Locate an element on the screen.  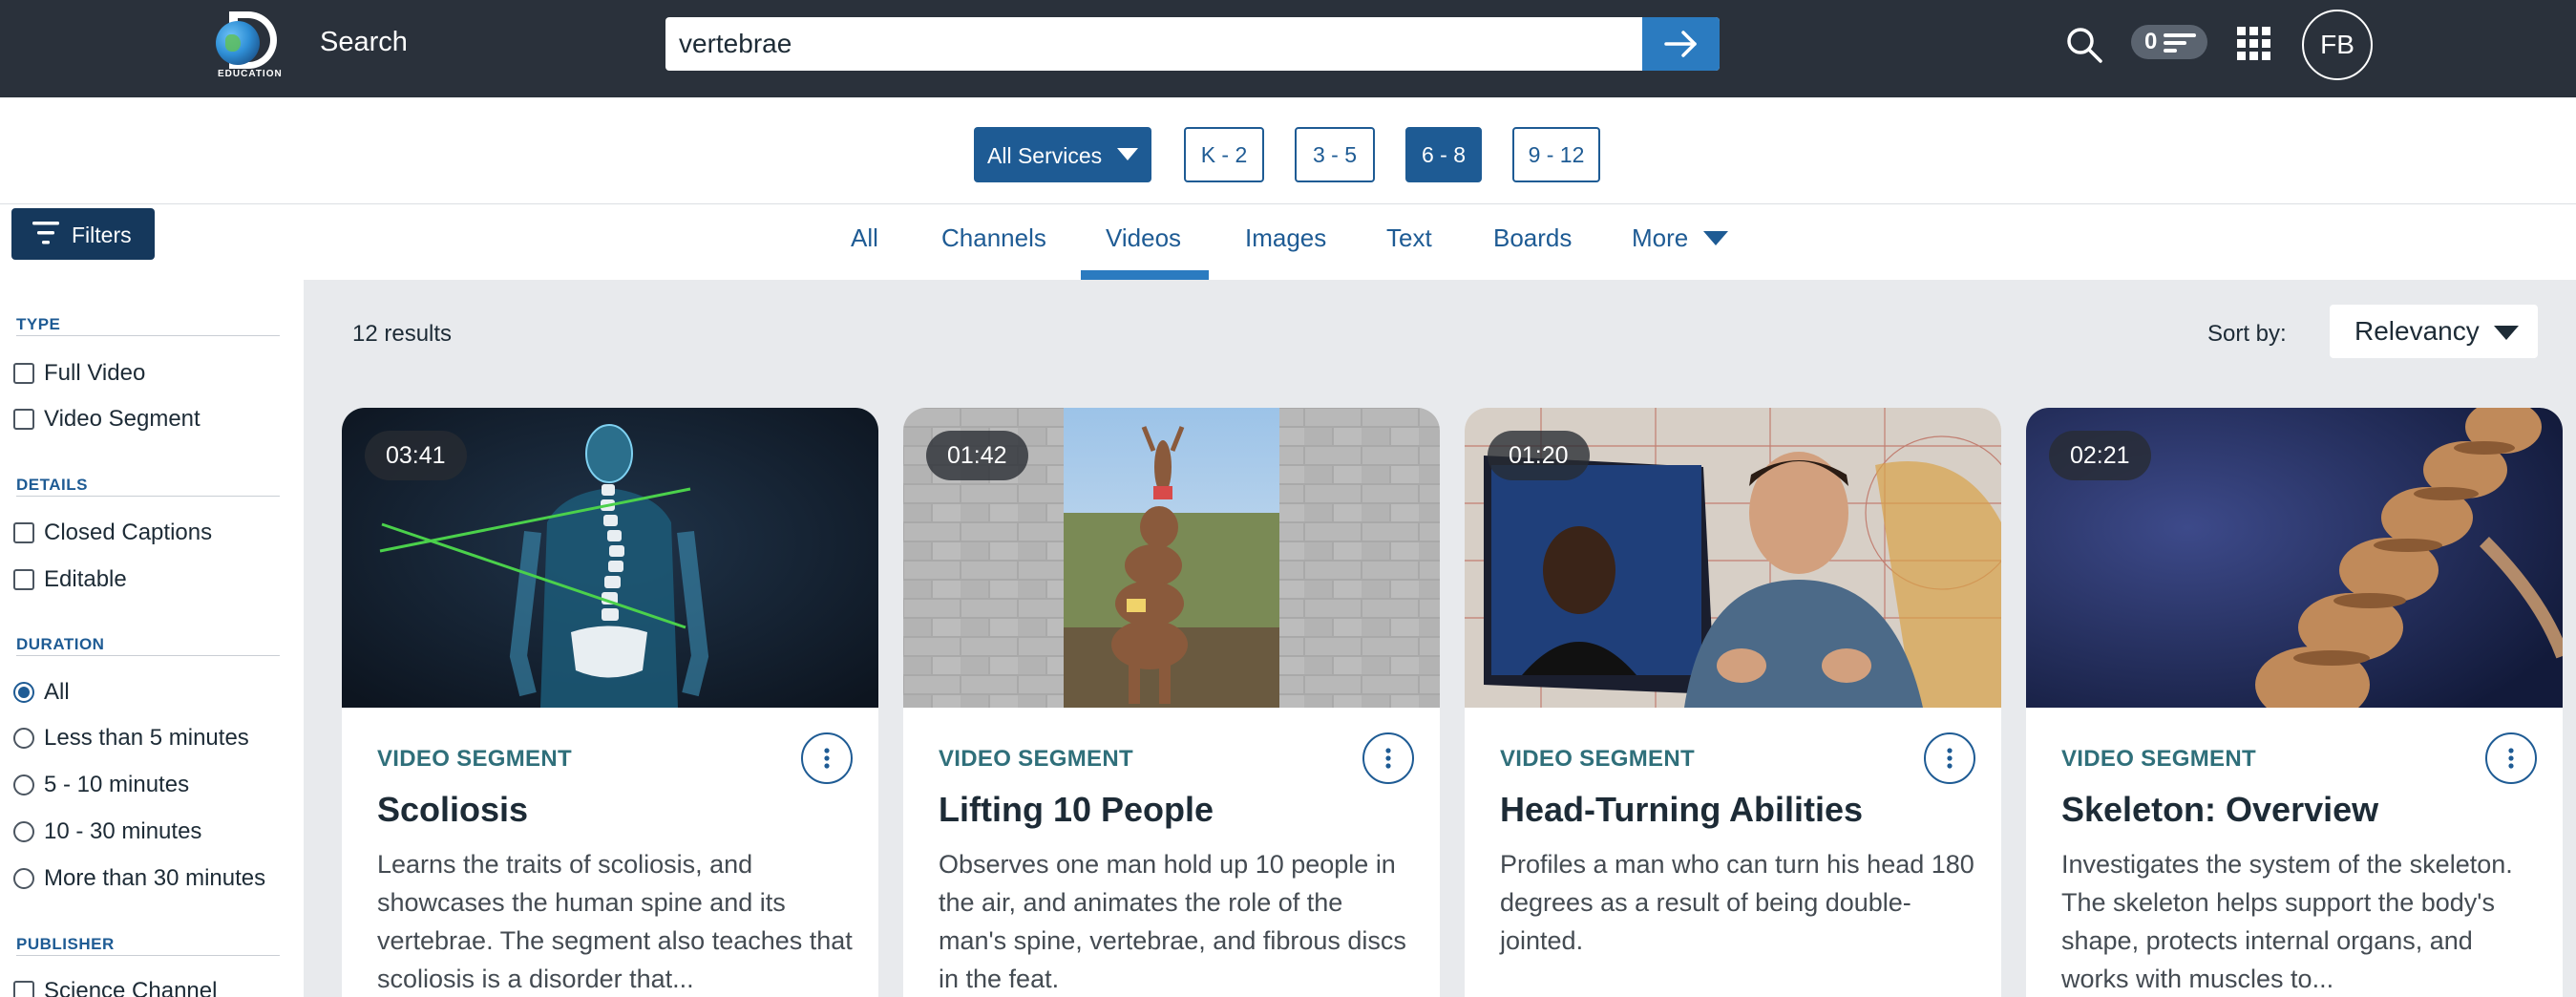
tab-videos: Videos is located at coordinates (1143, 238).